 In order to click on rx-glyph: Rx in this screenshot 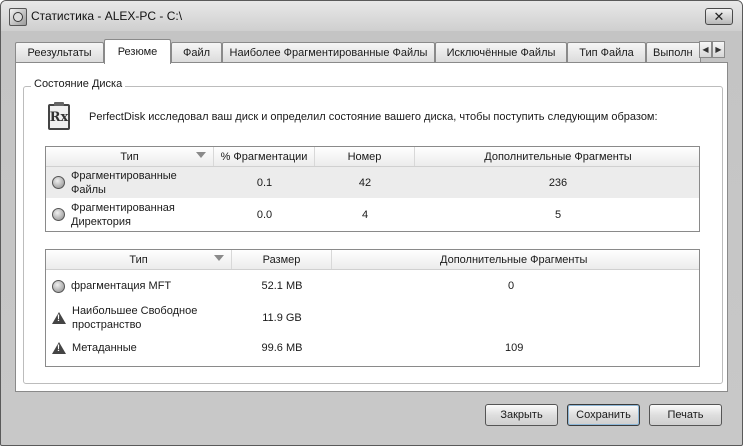, I will do `click(59, 117)`.